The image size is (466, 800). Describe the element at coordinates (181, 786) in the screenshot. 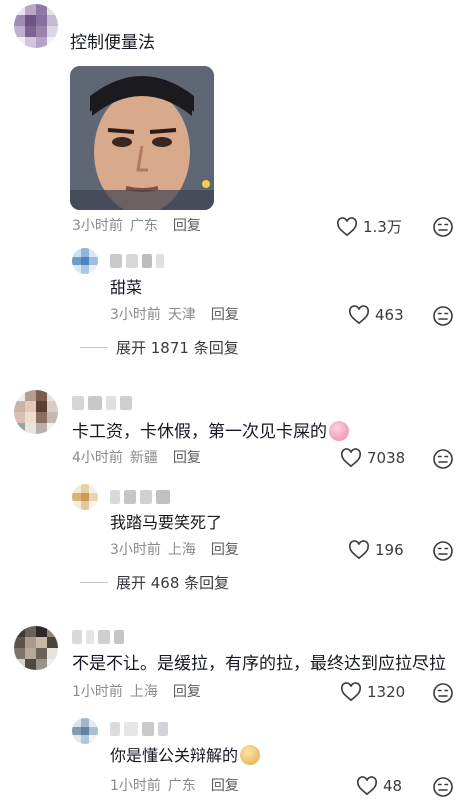

I see `reply-location: 广东` at that location.